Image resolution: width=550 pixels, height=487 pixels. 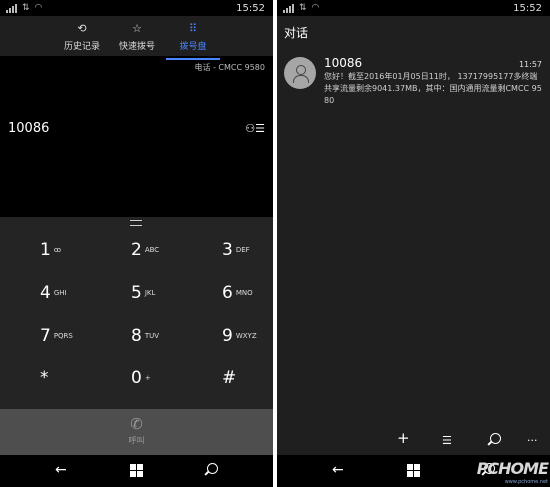 I want to click on key-0: 0 +, so click(x=161, y=381).